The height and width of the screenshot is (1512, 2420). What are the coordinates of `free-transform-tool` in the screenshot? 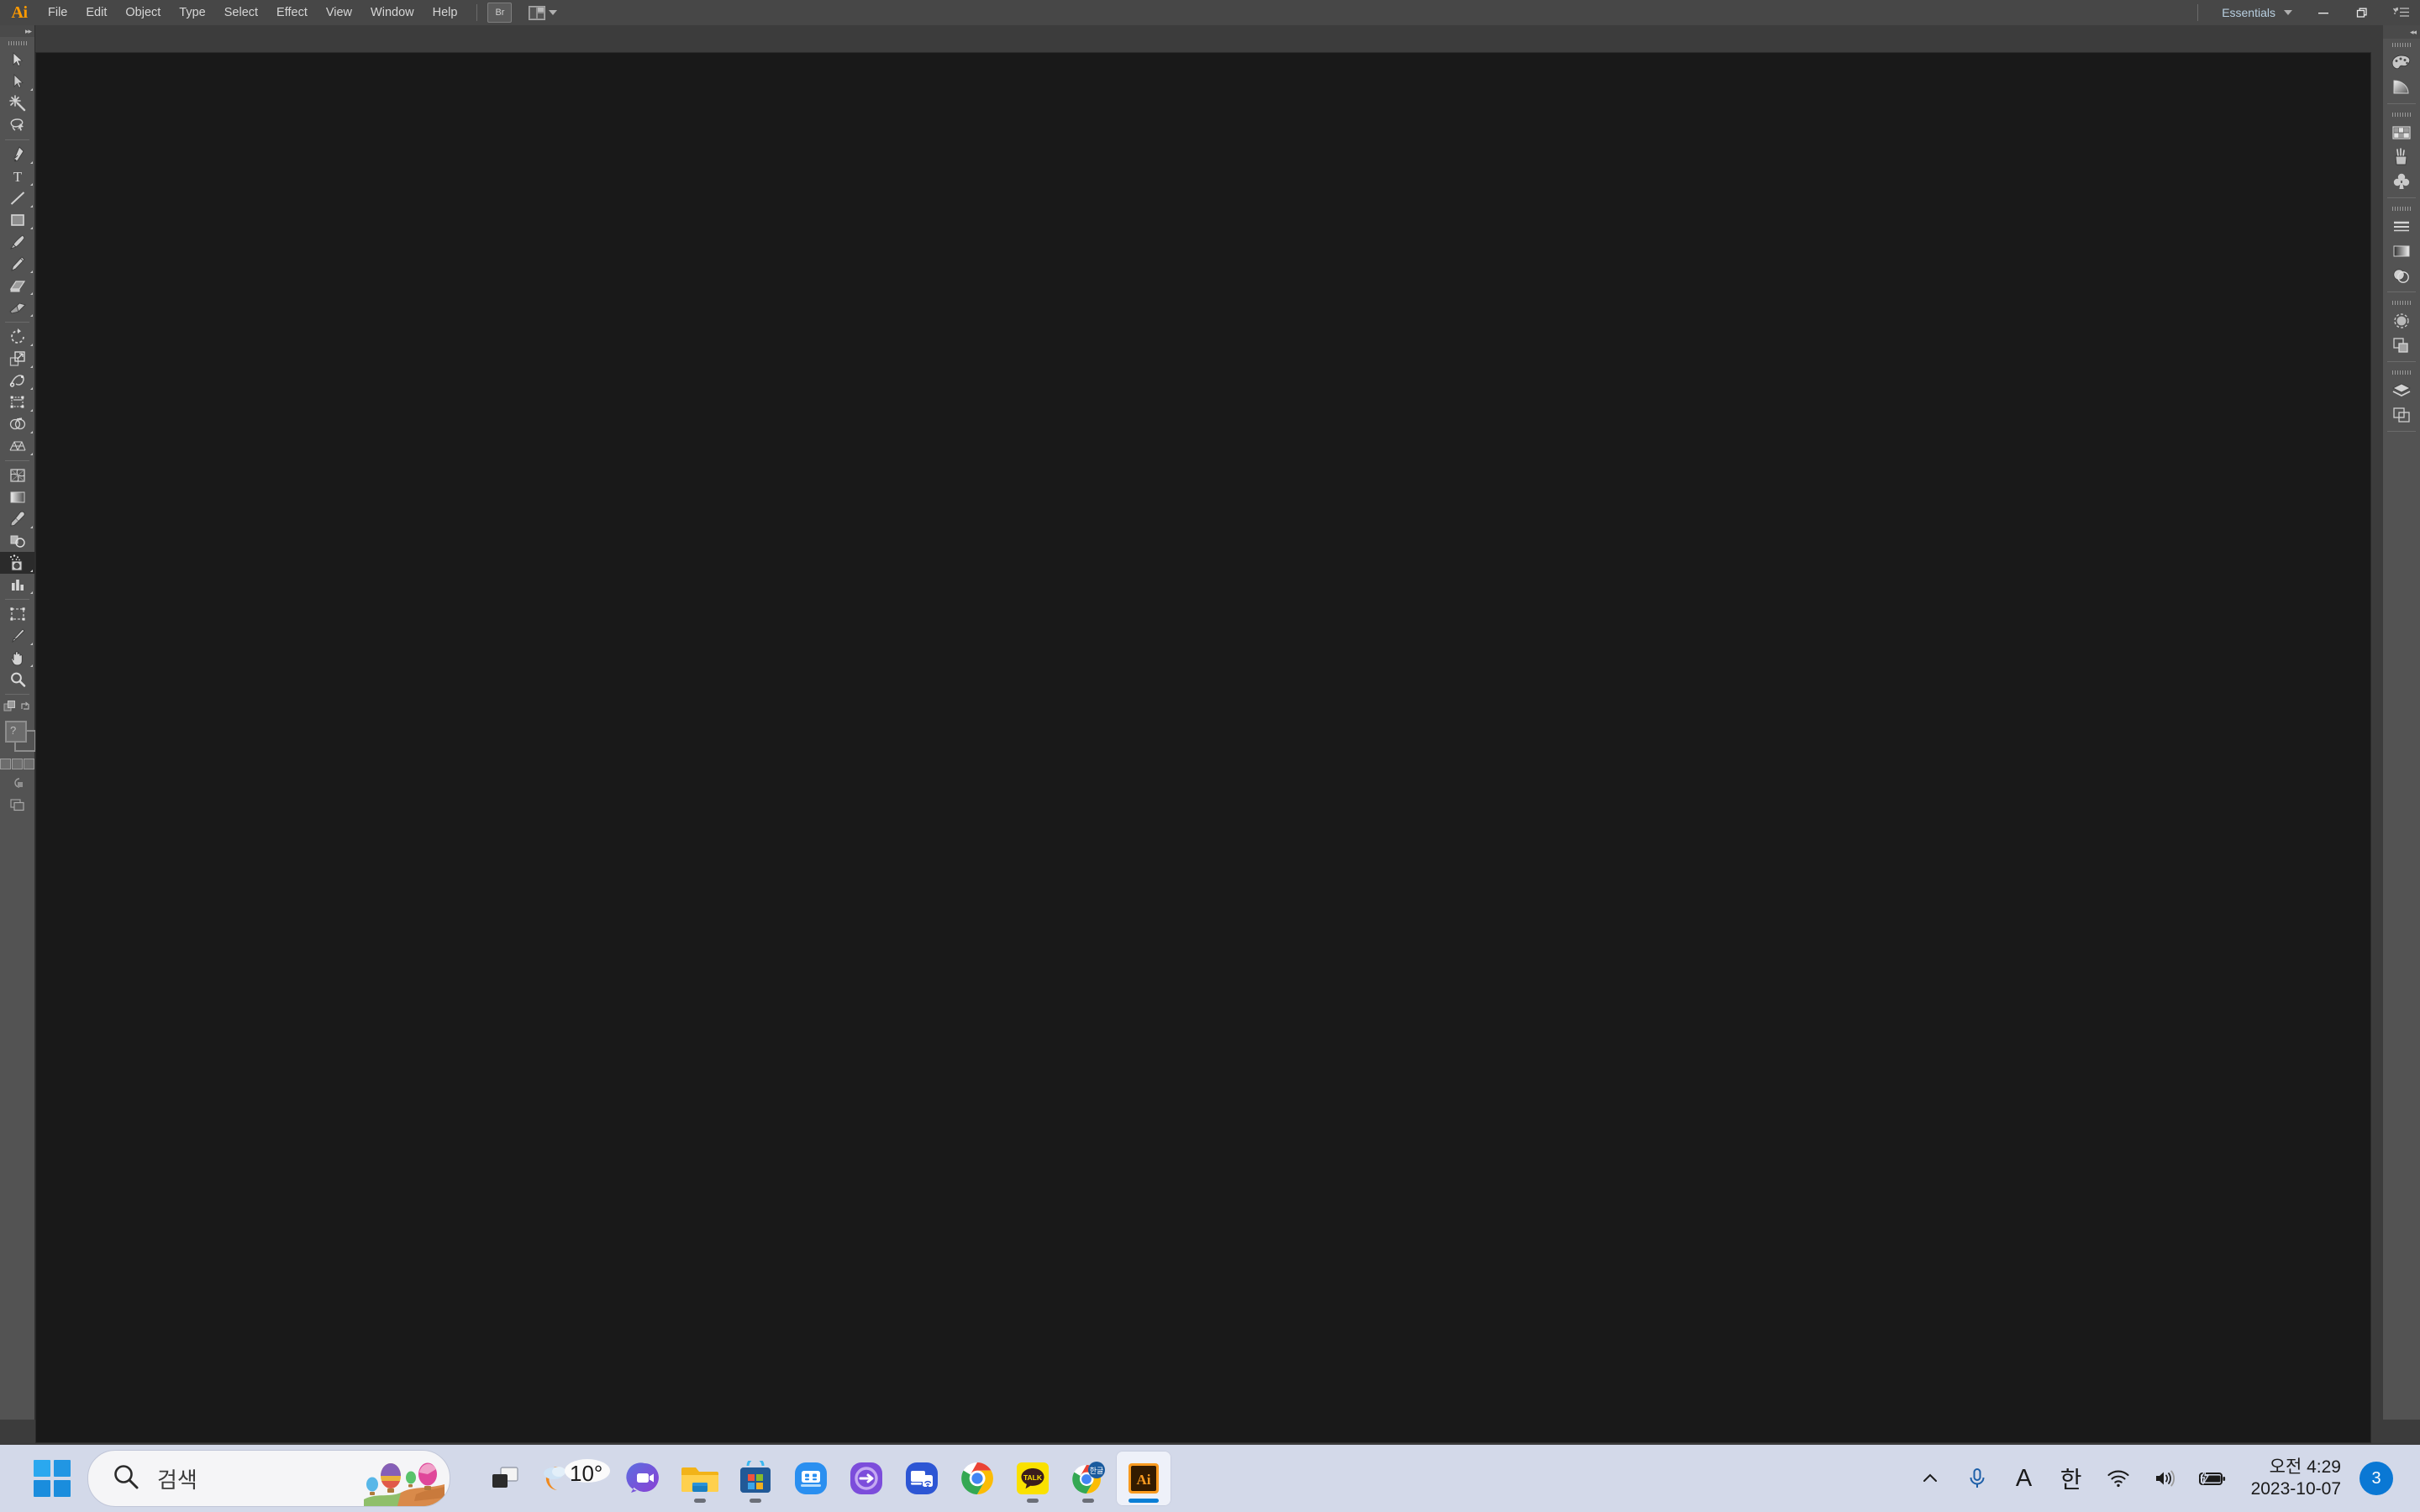 It's located at (17, 402).